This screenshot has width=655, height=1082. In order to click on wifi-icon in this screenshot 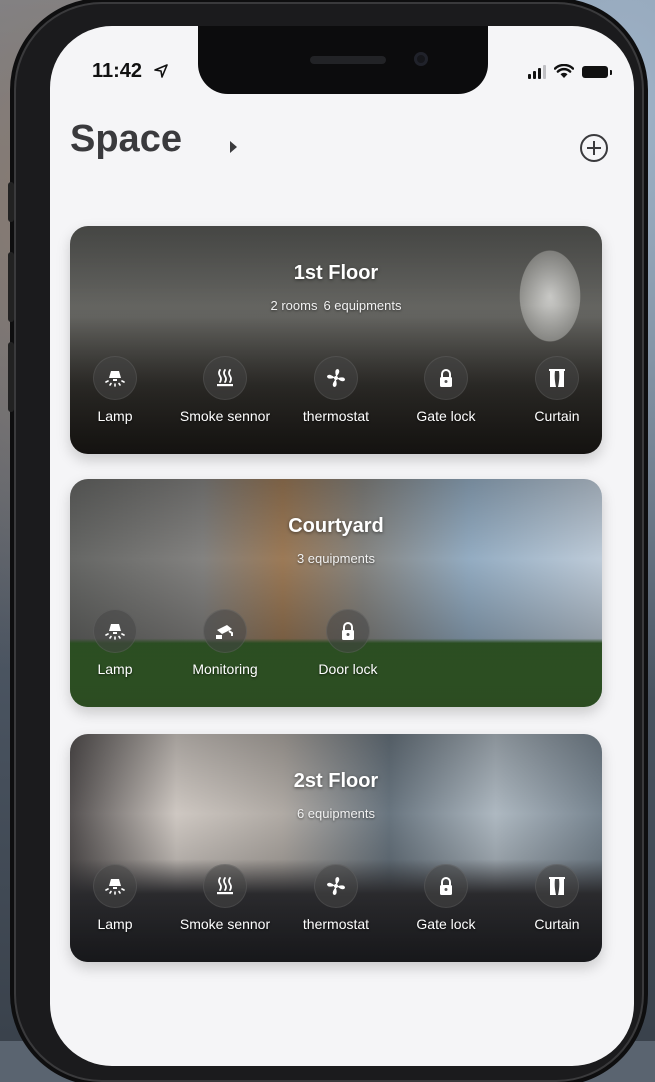, I will do `click(564, 71)`.